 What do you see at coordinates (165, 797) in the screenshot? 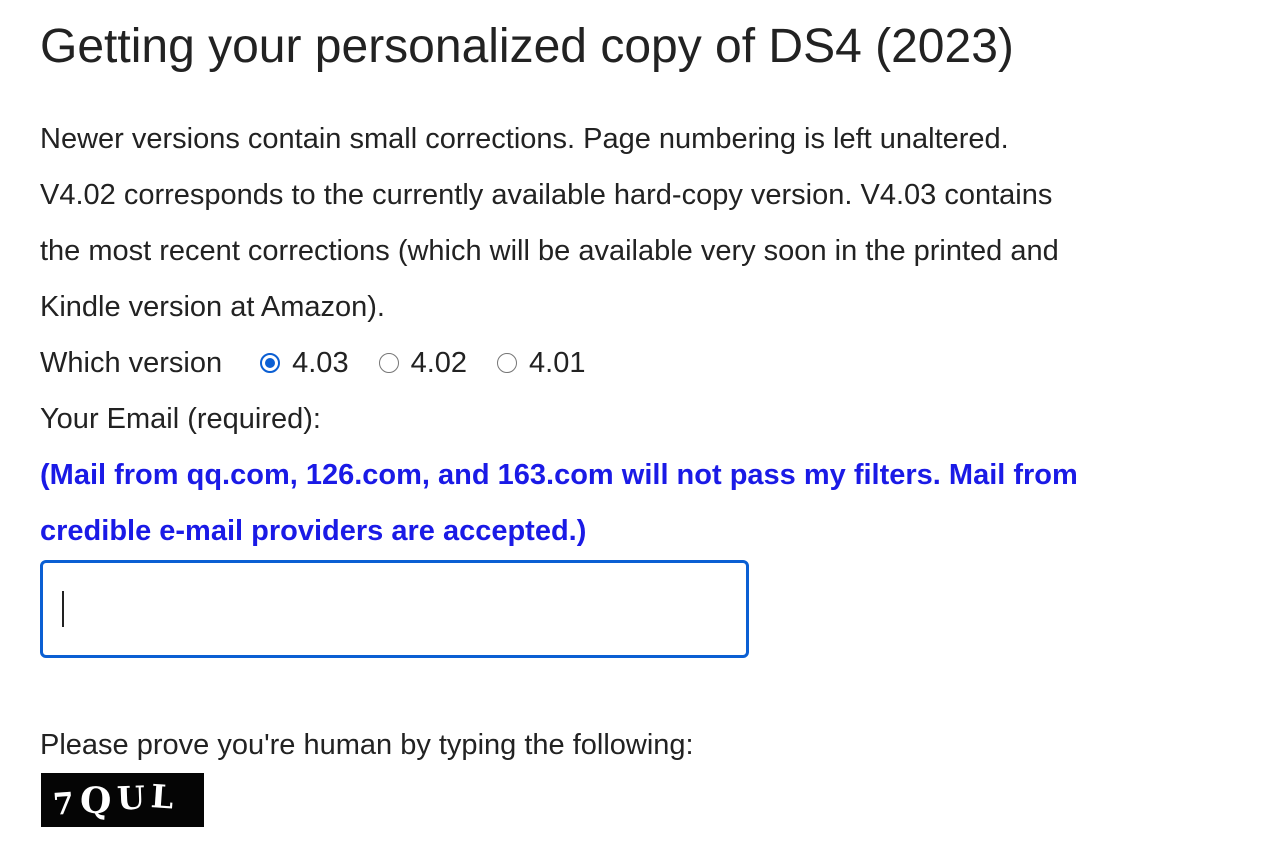
I see `captcha-char: L` at bounding box center [165, 797].